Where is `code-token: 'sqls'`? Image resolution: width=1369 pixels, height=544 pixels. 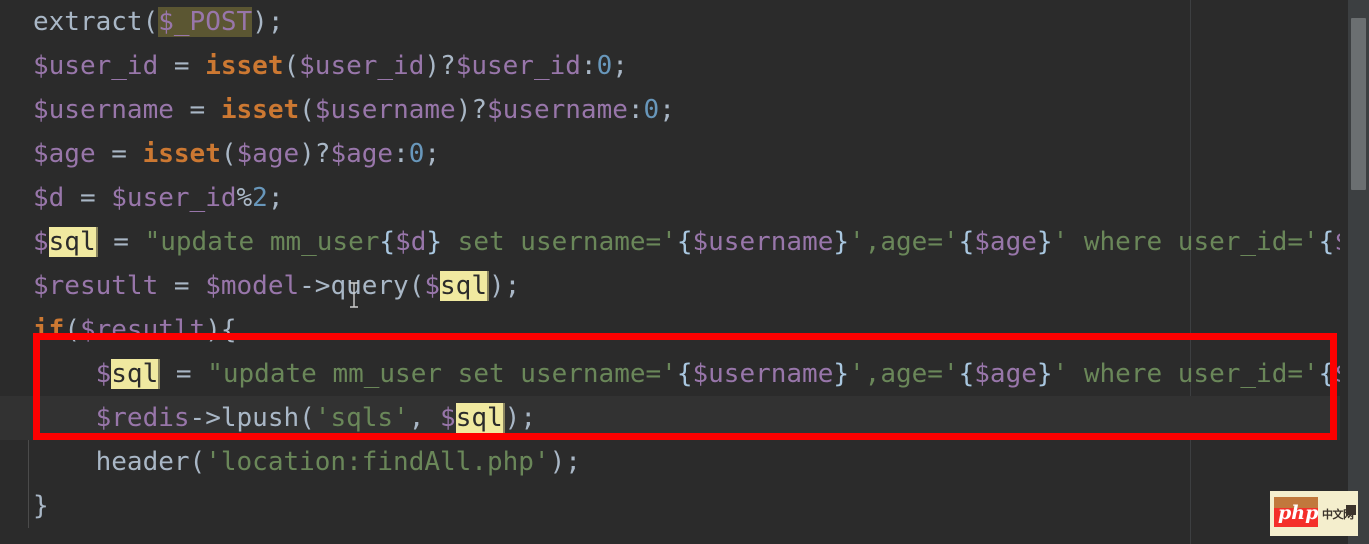
code-token: 'sqls' is located at coordinates (361, 418).